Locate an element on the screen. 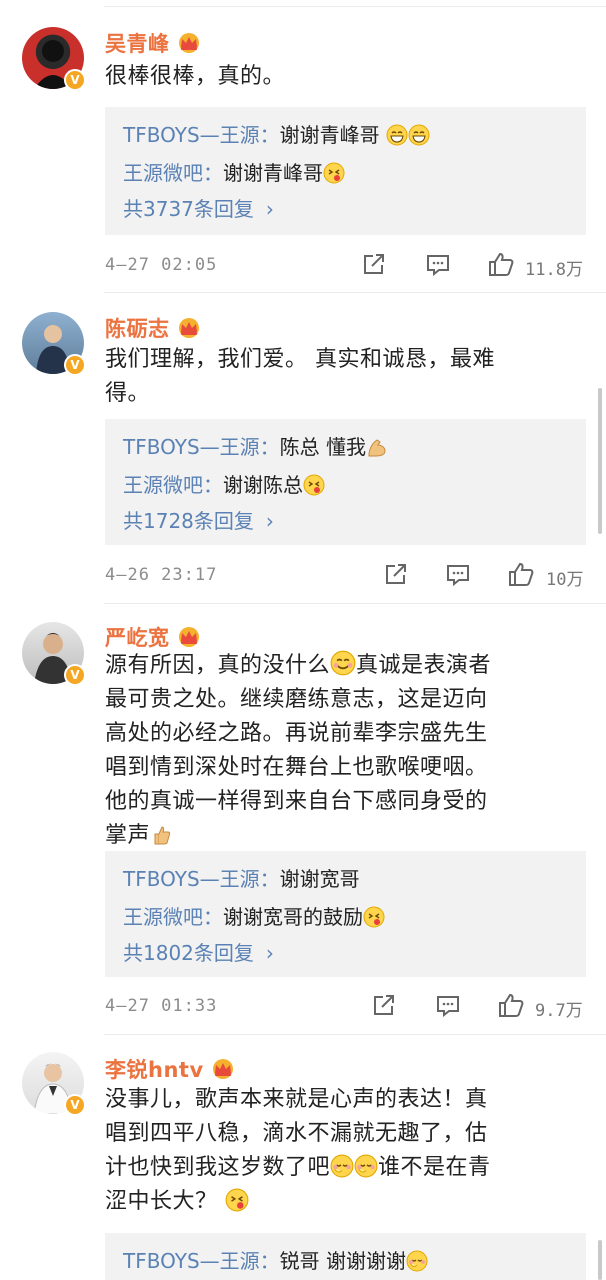  text-line: 掌声 is located at coordinates (345, 836).